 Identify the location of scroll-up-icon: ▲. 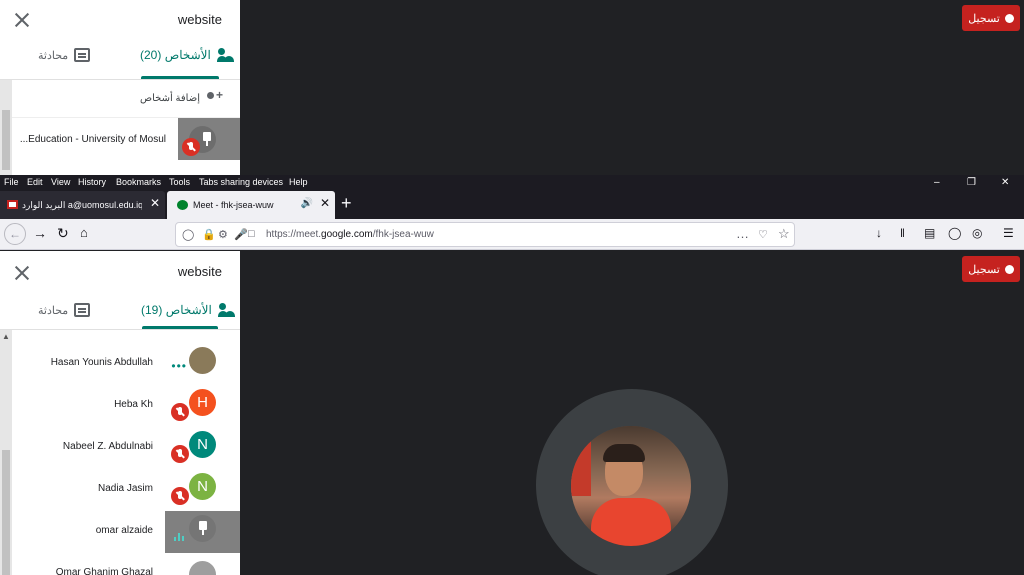
(6, 336).